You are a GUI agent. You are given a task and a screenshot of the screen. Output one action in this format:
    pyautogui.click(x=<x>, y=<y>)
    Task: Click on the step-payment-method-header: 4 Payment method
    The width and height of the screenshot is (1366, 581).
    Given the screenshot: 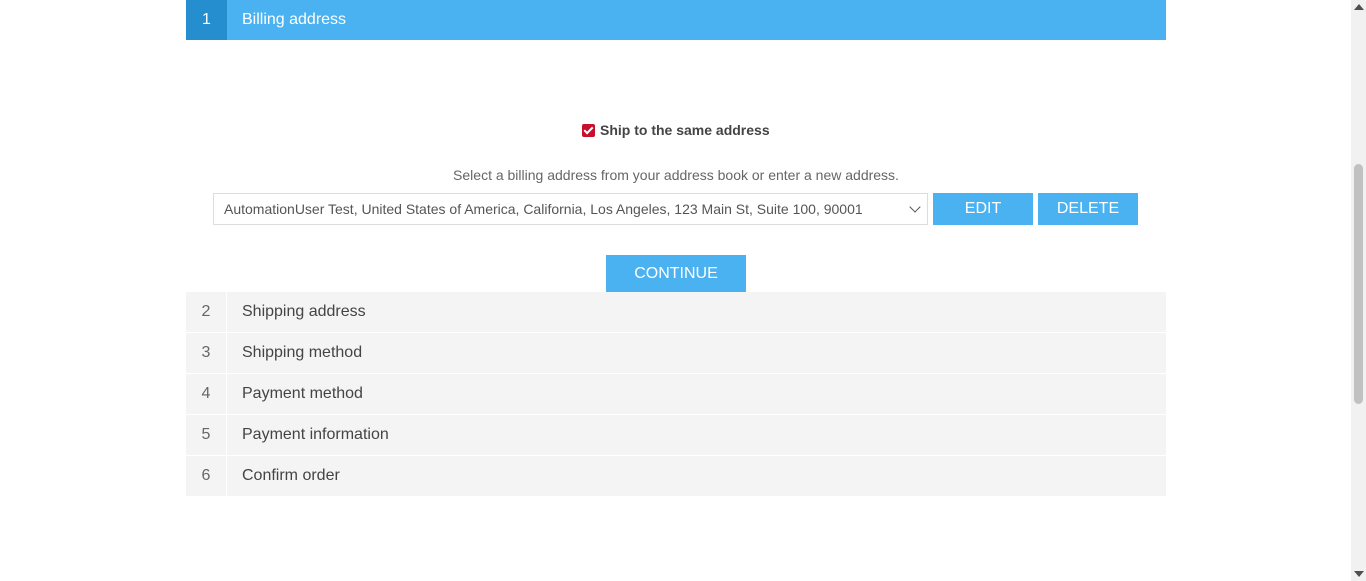 What is the action you would take?
    pyautogui.click(x=676, y=394)
    